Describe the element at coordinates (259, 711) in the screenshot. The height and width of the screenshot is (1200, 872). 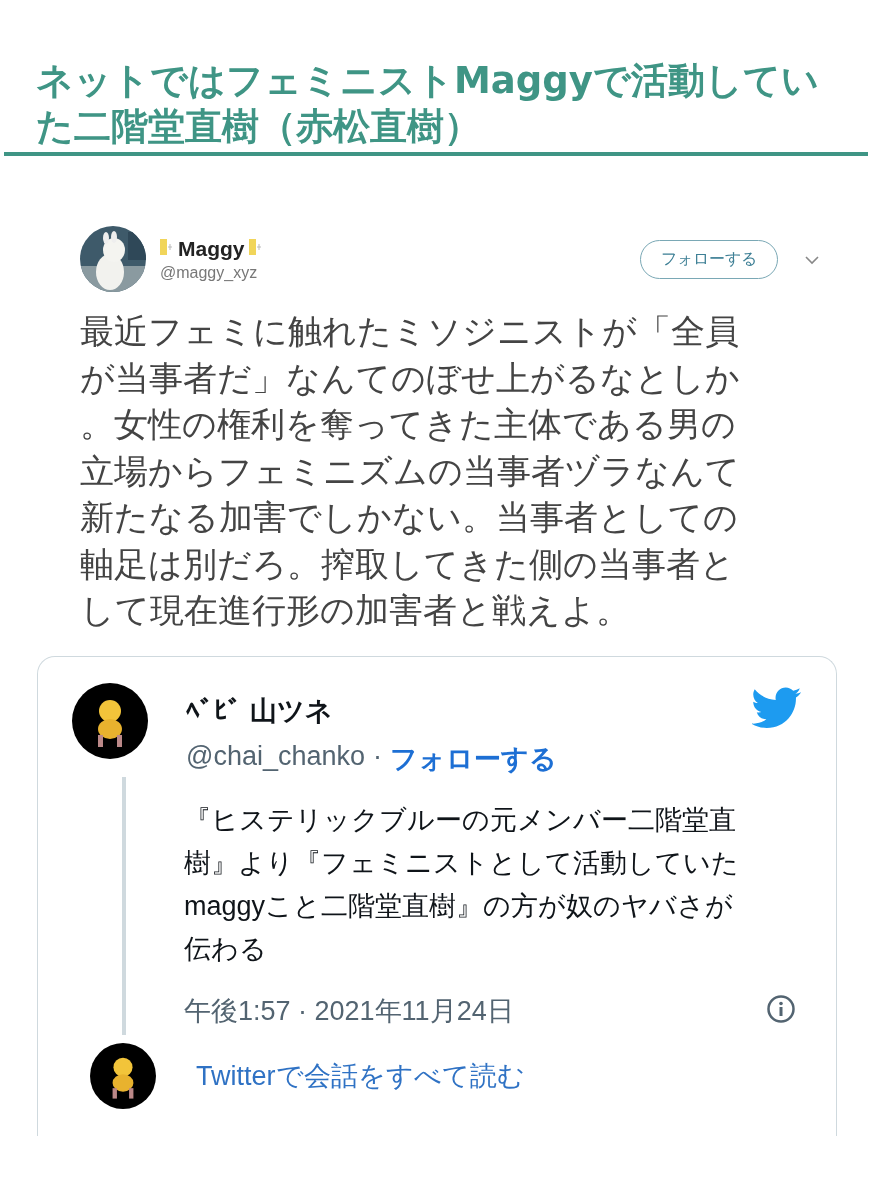
I see `user-name: ﾍﾞﾋﾞ 山ツネ` at that location.